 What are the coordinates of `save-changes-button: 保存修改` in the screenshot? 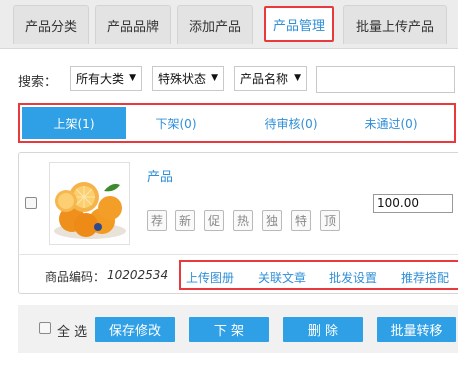 It's located at (135, 329).